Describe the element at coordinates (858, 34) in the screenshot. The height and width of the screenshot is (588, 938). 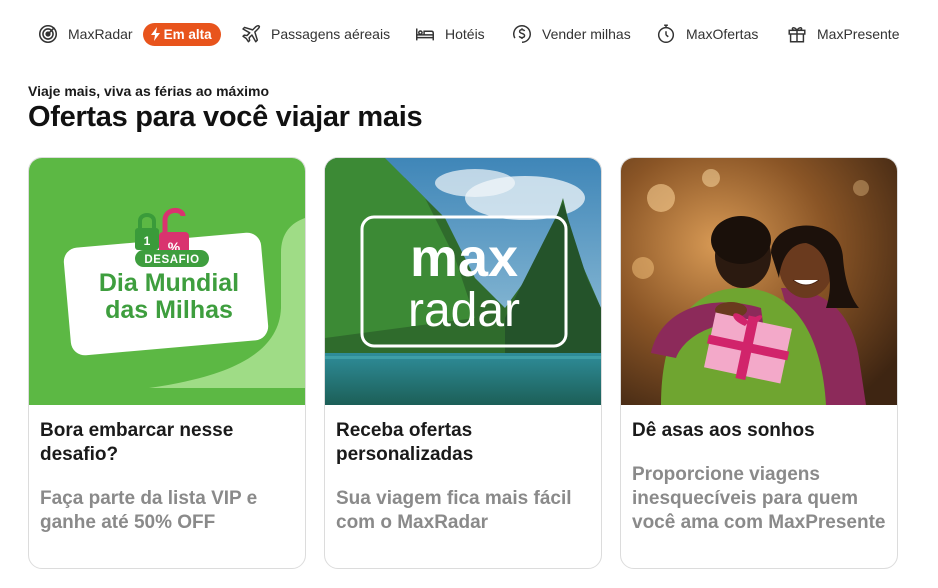
I see `nav-label-maxpresente: MaxPresente` at that location.